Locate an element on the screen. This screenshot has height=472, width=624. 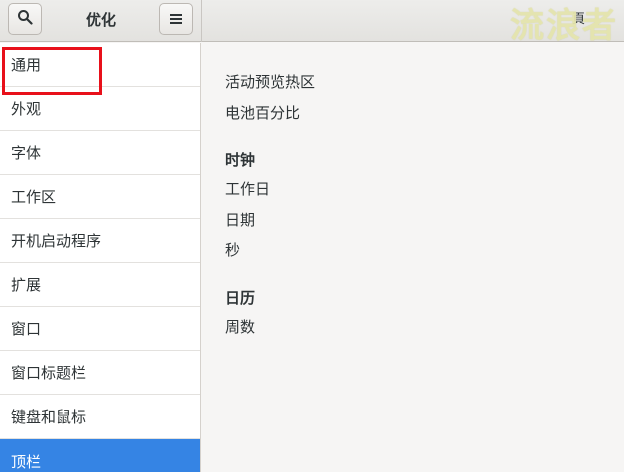
search-icon is located at coordinates (25, 19).